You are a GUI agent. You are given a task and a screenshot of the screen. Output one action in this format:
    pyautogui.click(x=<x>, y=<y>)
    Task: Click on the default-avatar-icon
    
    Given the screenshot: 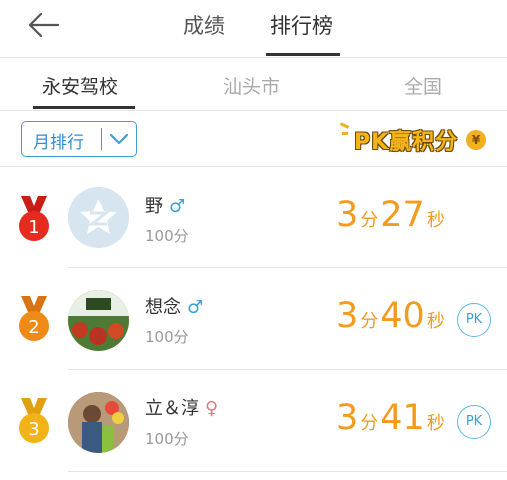 What is the action you would take?
    pyautogui.click(x=98, y=217)
    